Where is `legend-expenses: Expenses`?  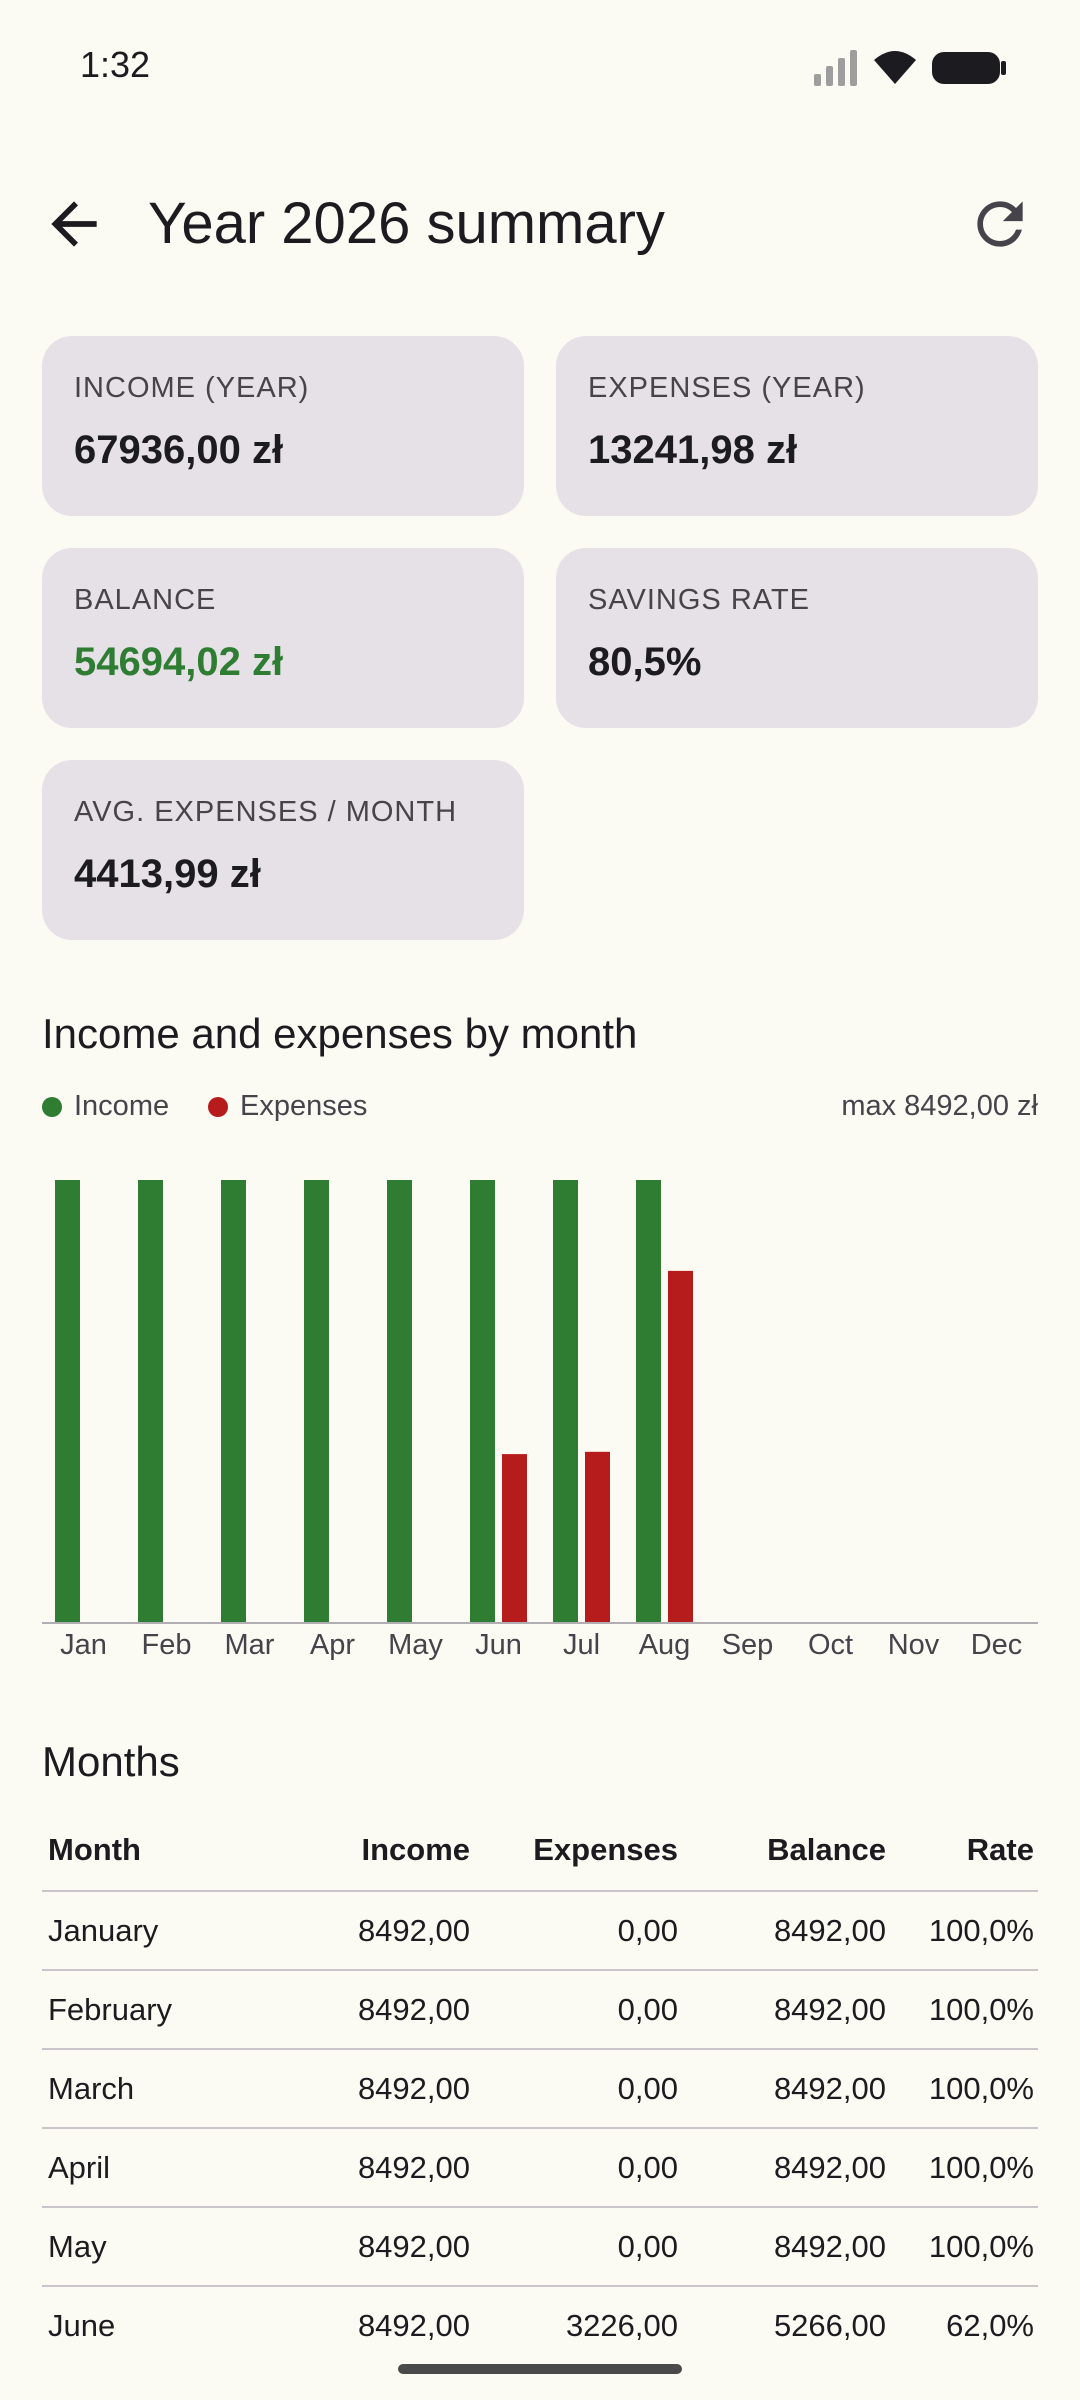
legend-expenses: Expenses is located at coordinates (287, 1106).